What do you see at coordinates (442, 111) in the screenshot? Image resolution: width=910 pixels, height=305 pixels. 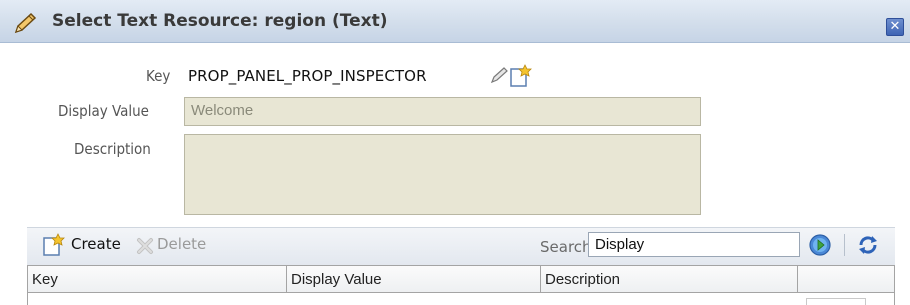 I see `display-value-field: Welcome` at bounding box center [442, 111].